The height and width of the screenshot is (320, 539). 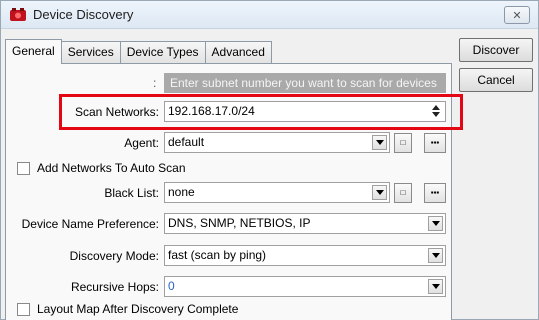 I want to click on layout-map-label: Layout Map After Discovery Complete, so click(x=138, y=309).